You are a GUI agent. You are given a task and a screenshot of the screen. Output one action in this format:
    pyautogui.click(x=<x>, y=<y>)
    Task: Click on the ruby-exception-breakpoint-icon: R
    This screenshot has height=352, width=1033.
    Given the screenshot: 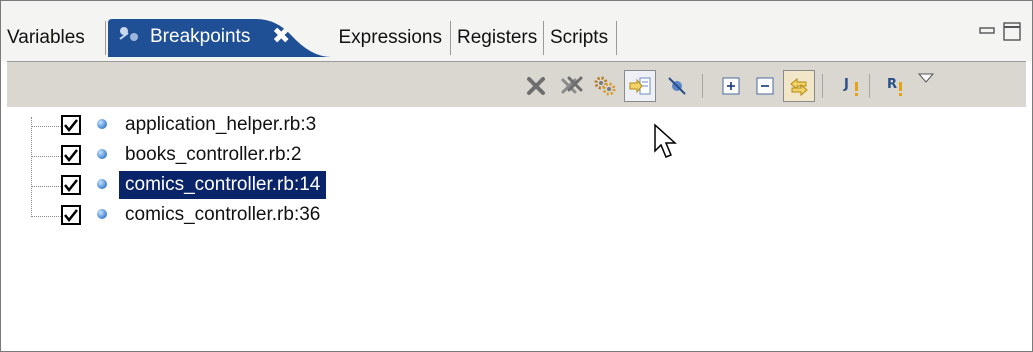 What is the action you would take?
    pyautogui.click(x=897, y=86)
    